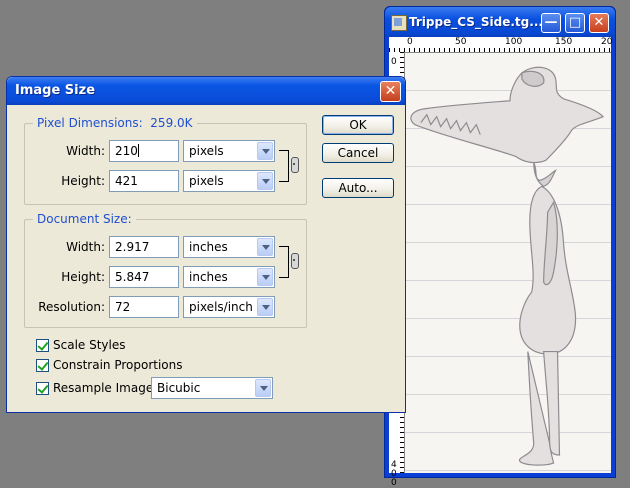 The height and width of the screenshot is (488, 630). I want to click on doc-width-label: Width:, so click(85, 247).